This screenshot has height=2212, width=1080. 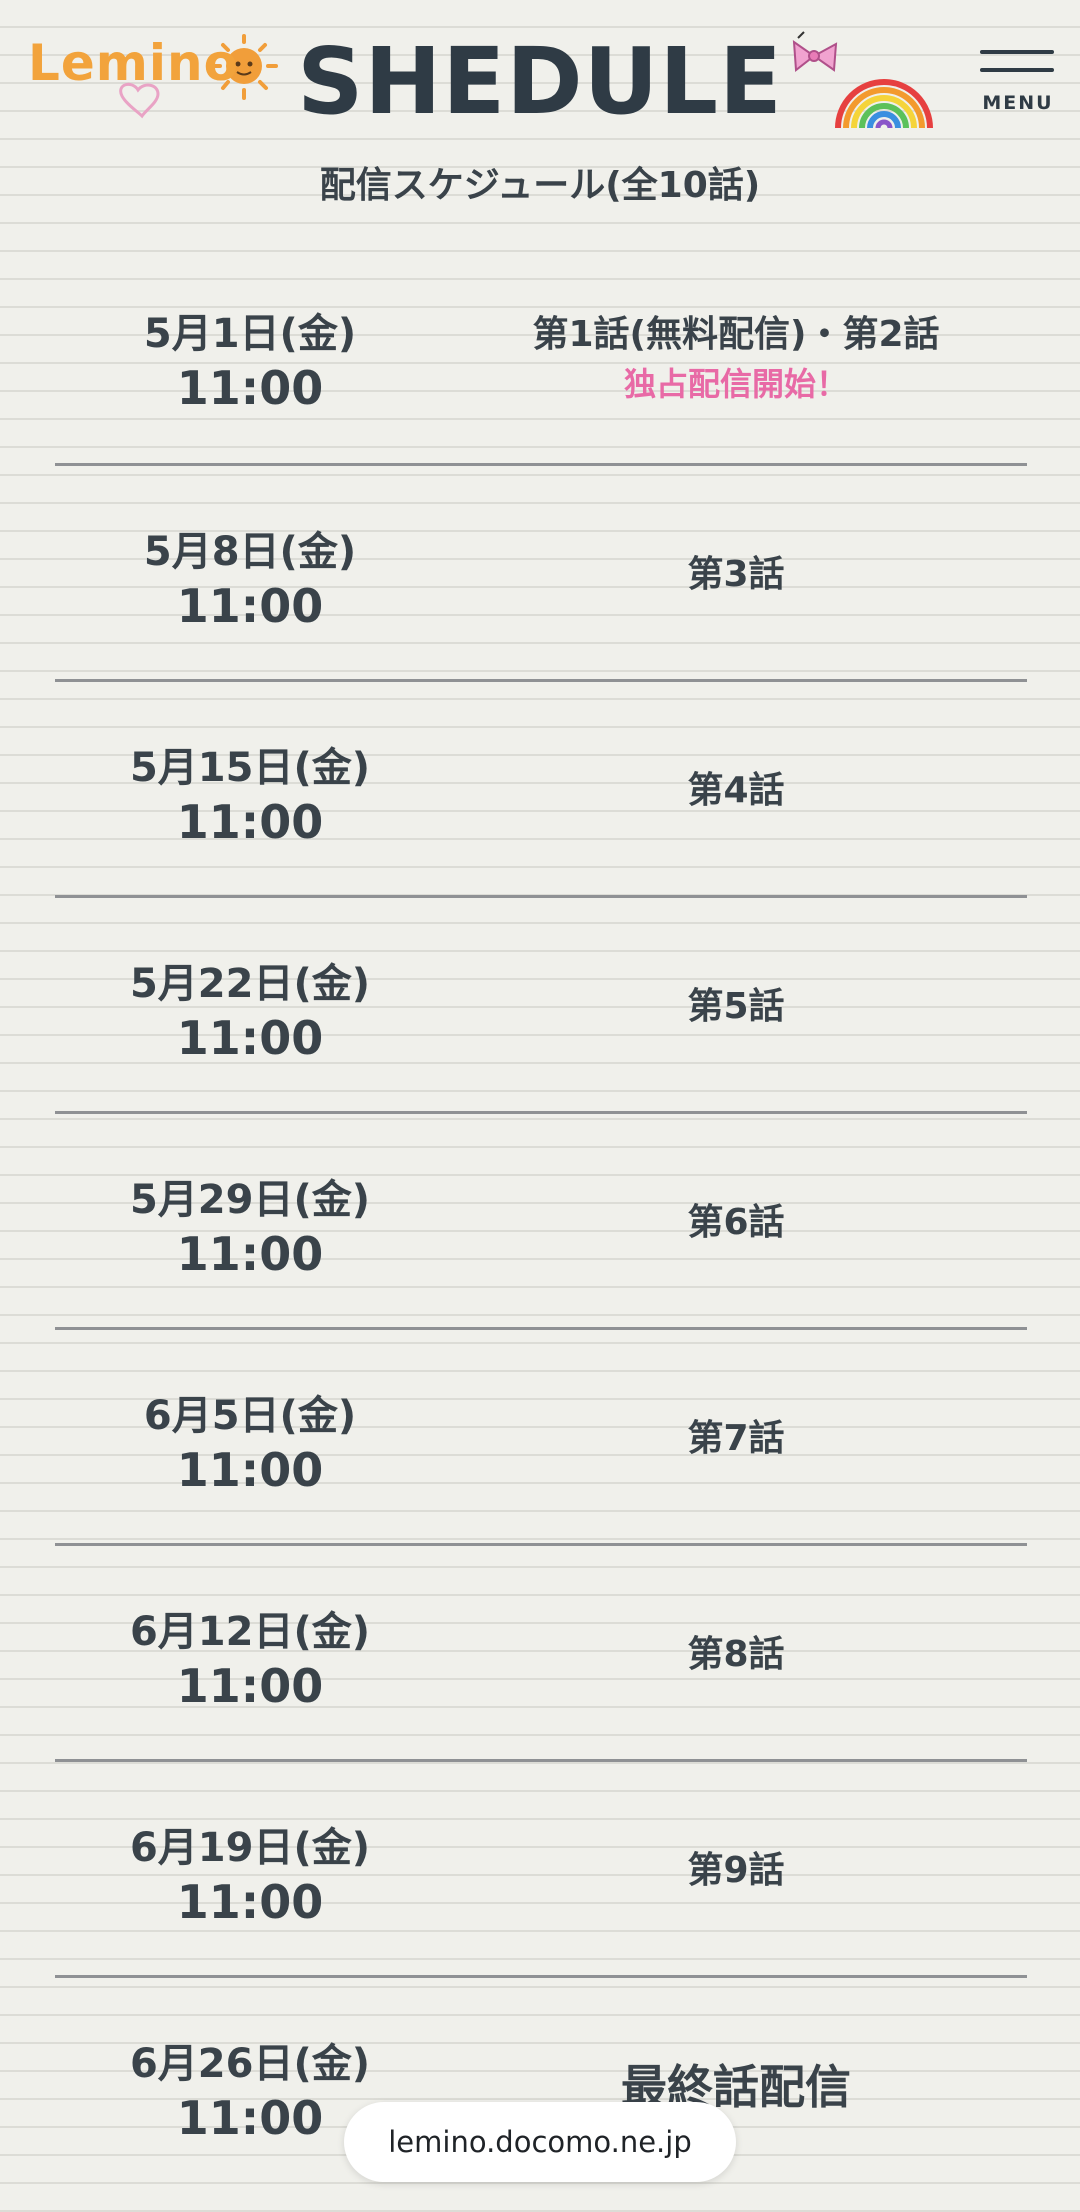 I want to click on episode-cell: 第9話, so click(x=736, y=1871).